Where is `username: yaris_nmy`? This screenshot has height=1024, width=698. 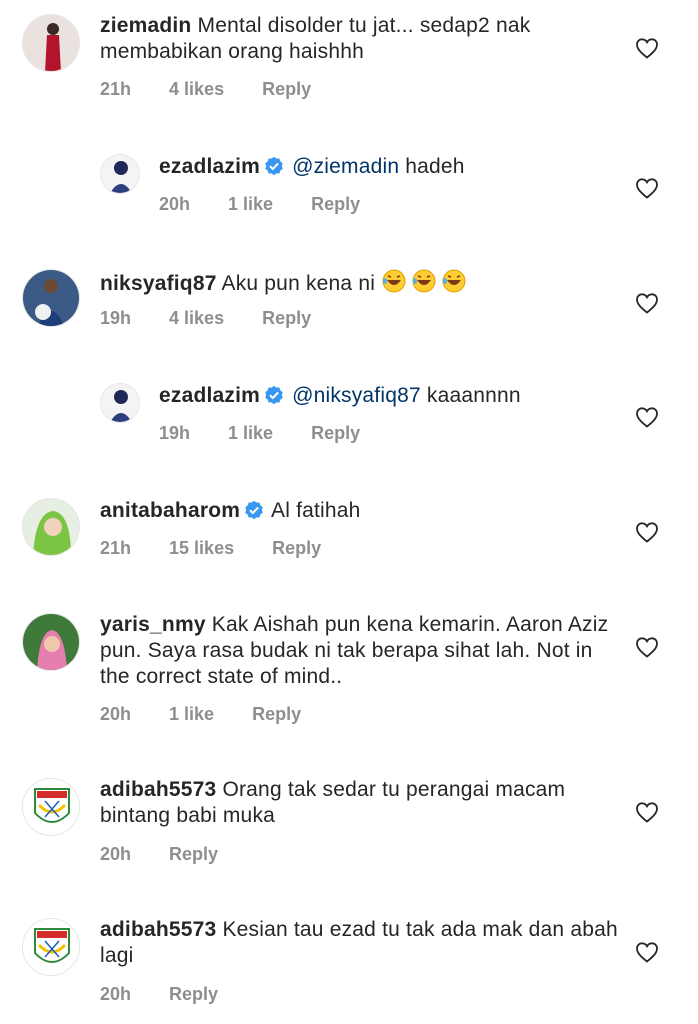
username: yaris_nmy is located at coordinates (153, 624).